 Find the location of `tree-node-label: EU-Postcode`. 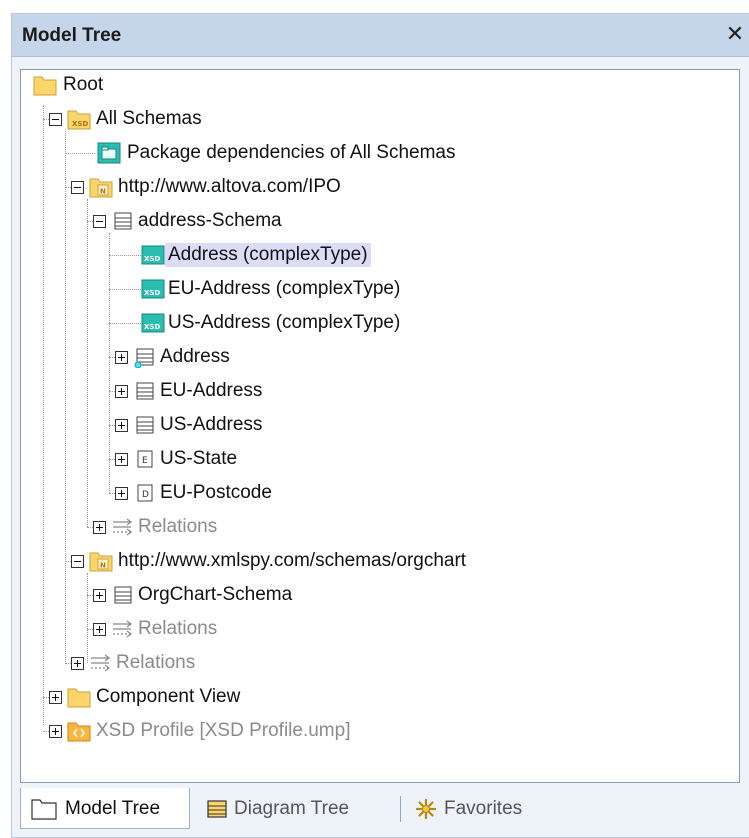

tree-node-label: EU-Postcode is located at coordinates (216, 492).